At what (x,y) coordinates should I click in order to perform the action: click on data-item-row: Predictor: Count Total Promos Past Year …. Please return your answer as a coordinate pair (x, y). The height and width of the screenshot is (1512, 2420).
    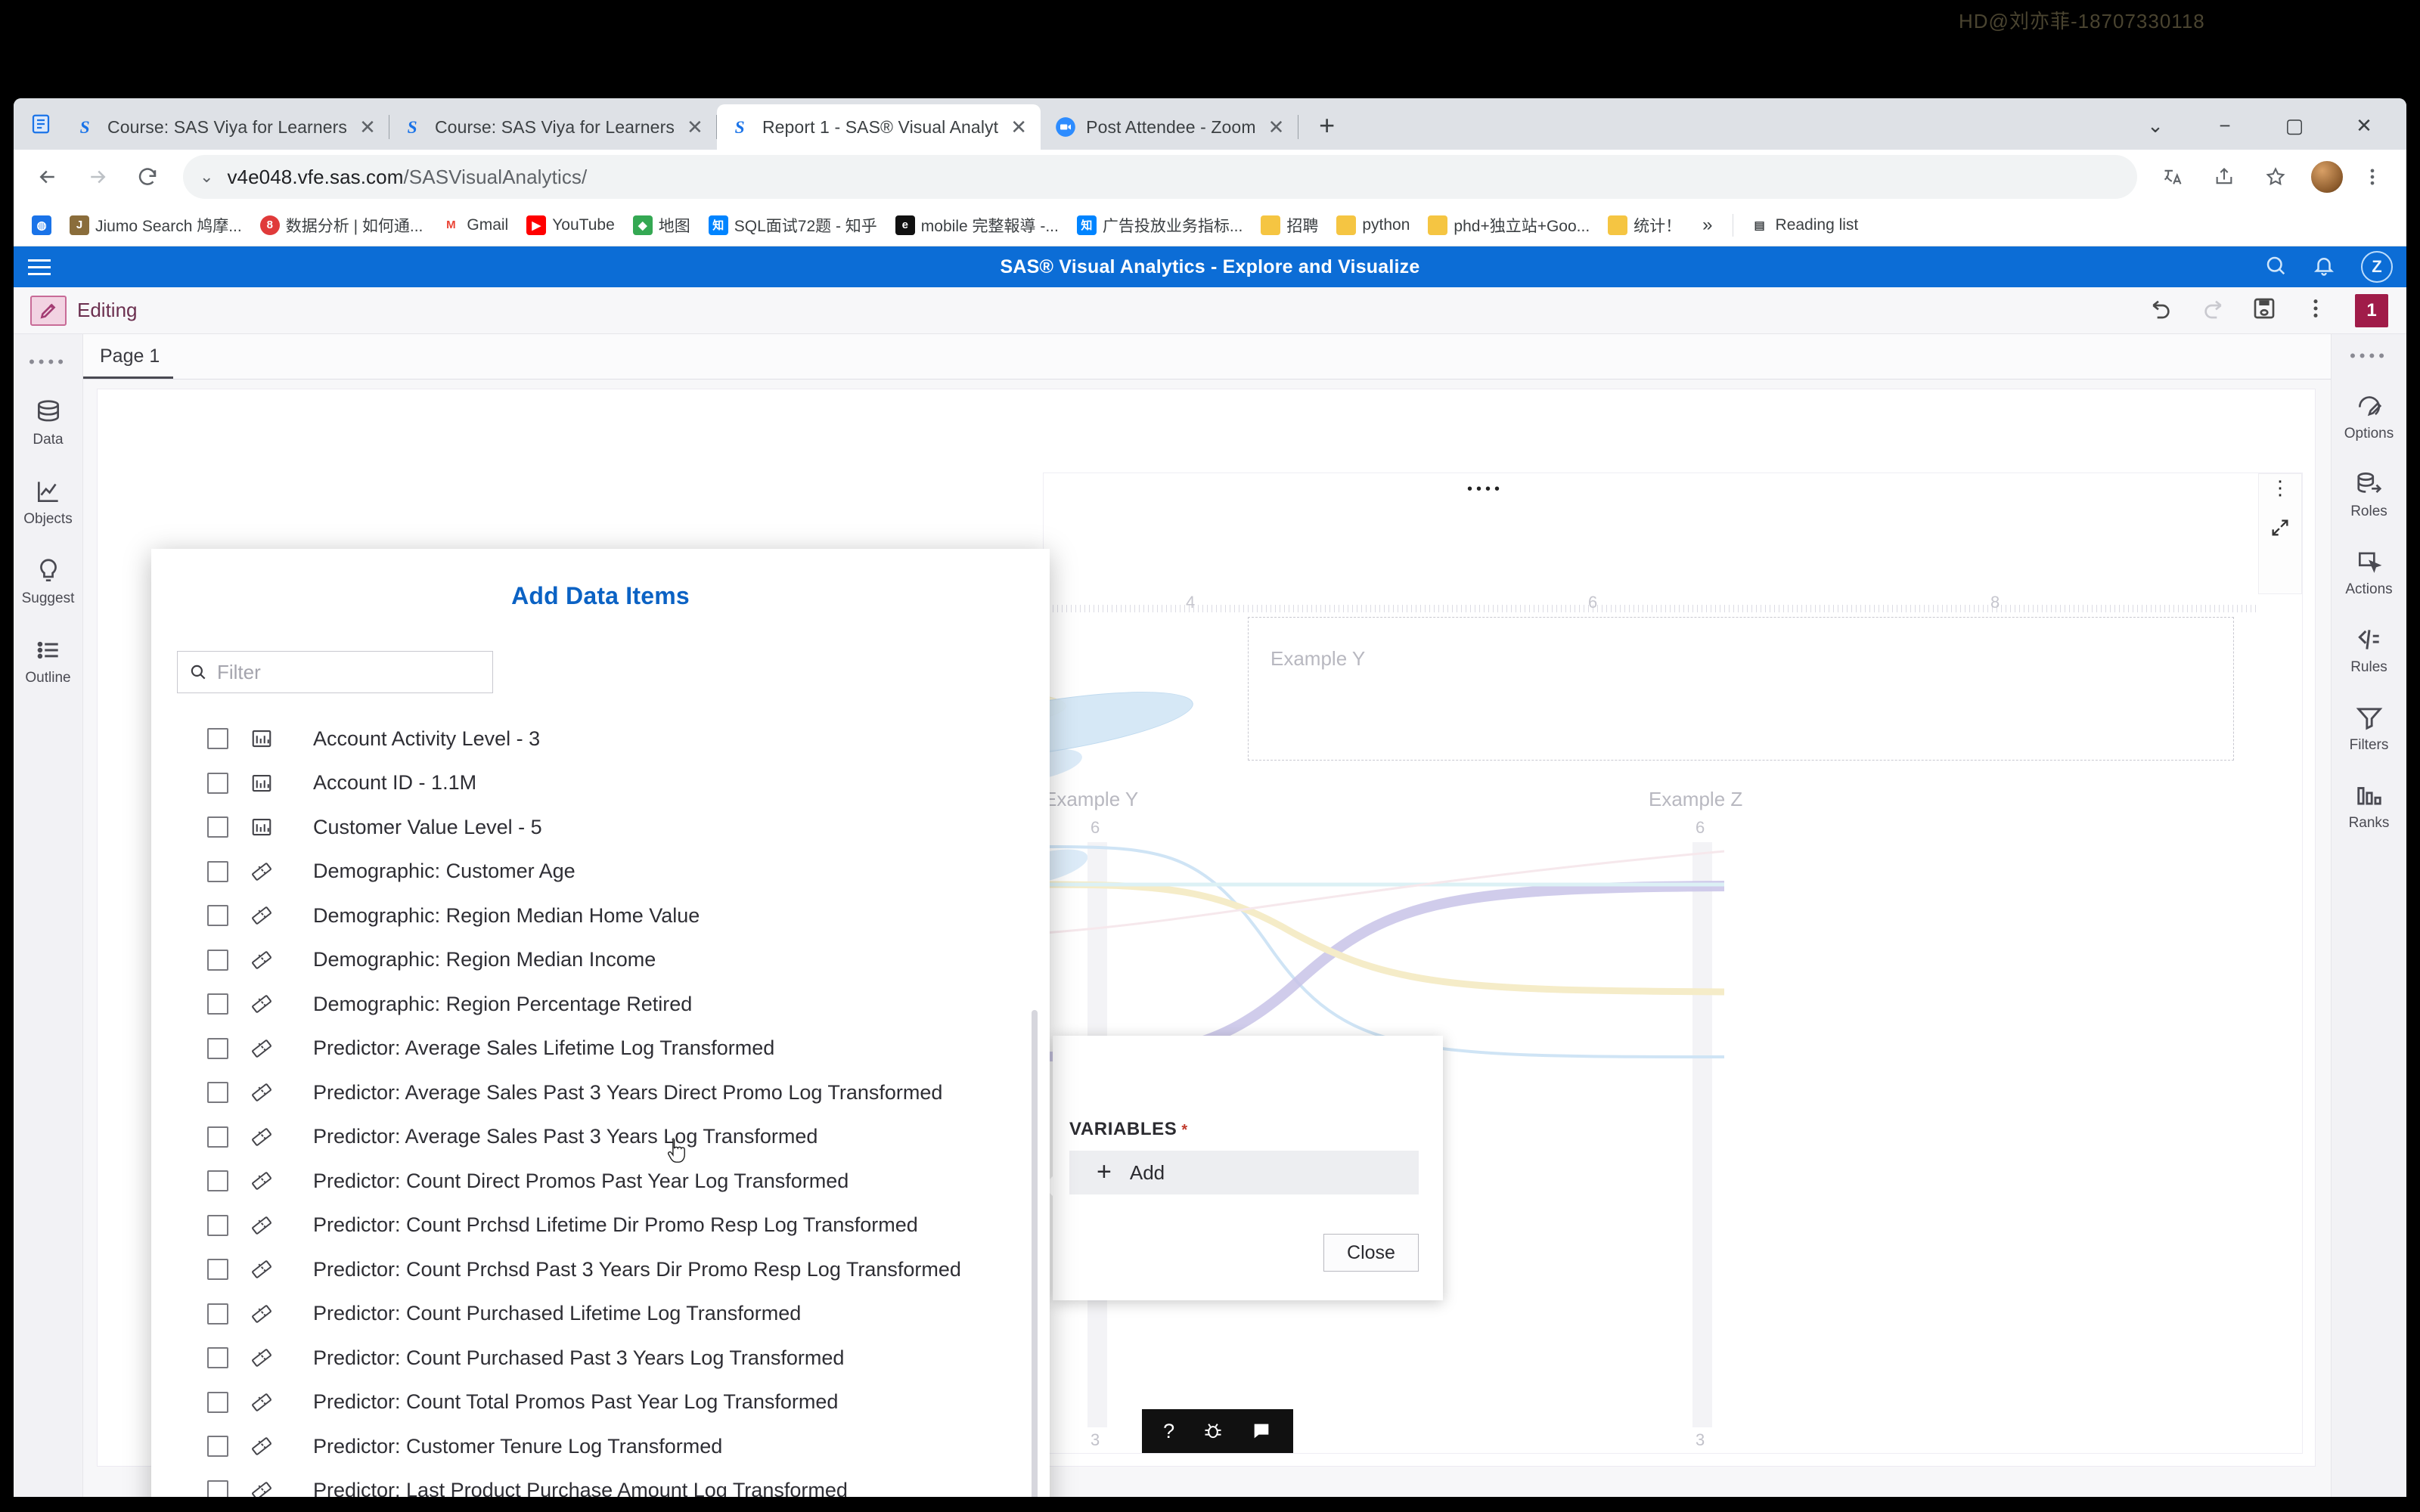
    Looking at the image, I should click on (602, 1402).